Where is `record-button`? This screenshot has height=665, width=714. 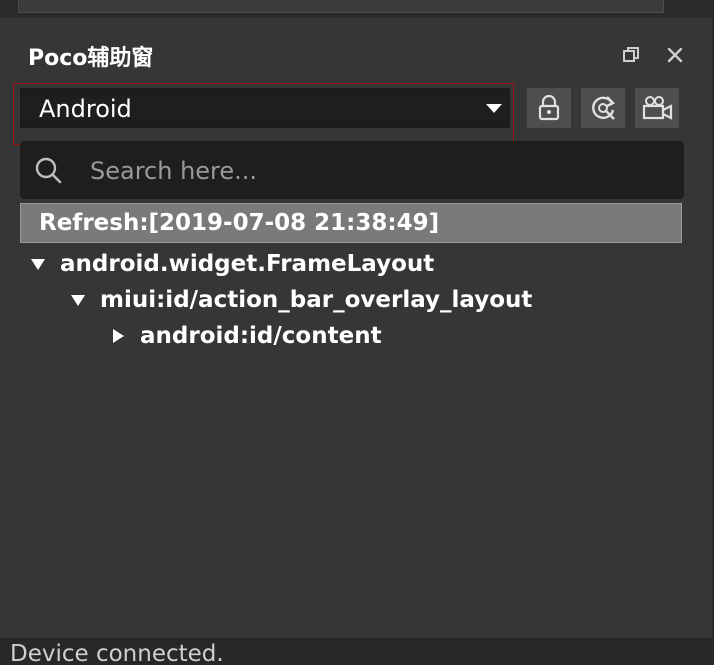
record-button is located at coordinates (657, 108).